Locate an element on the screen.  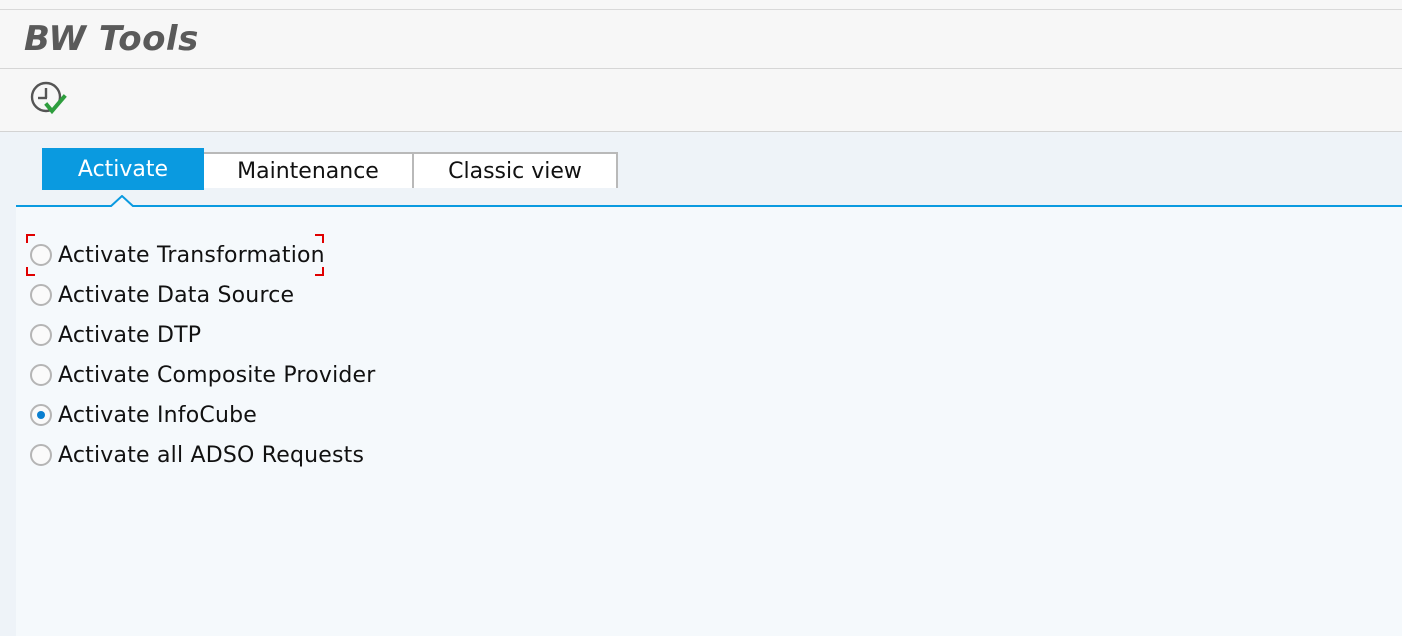
option-activate-all-adso-requests: Activate all ADSO Requests is located at coordinates (202, 455).